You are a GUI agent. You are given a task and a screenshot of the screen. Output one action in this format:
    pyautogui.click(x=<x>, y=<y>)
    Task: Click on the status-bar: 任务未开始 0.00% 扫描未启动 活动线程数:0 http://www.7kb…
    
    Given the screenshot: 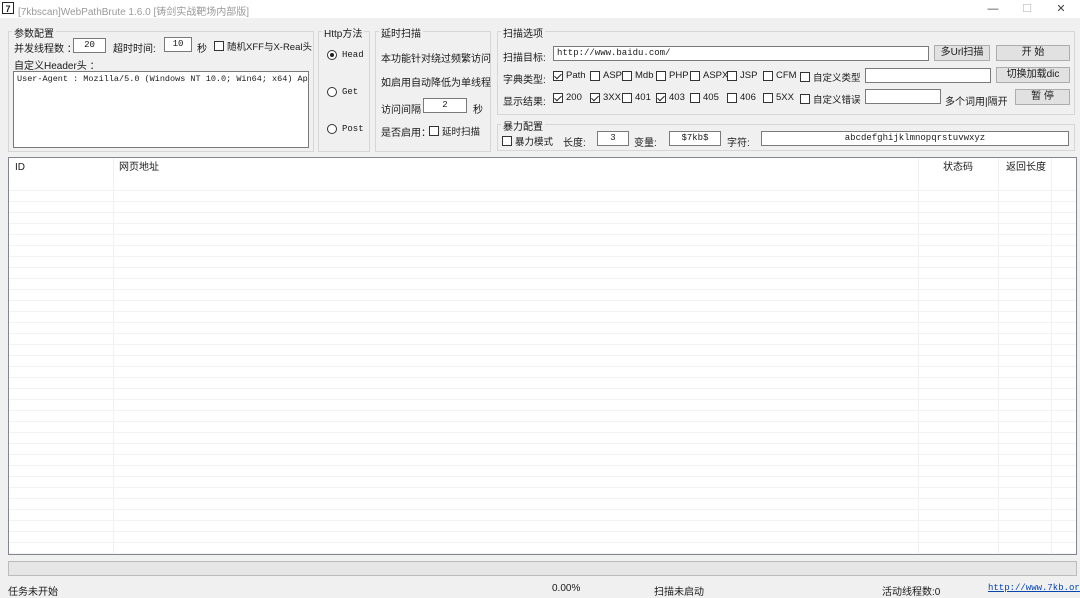 What is the action you would take?
    pyautogui.click(x=540, y=588)
    